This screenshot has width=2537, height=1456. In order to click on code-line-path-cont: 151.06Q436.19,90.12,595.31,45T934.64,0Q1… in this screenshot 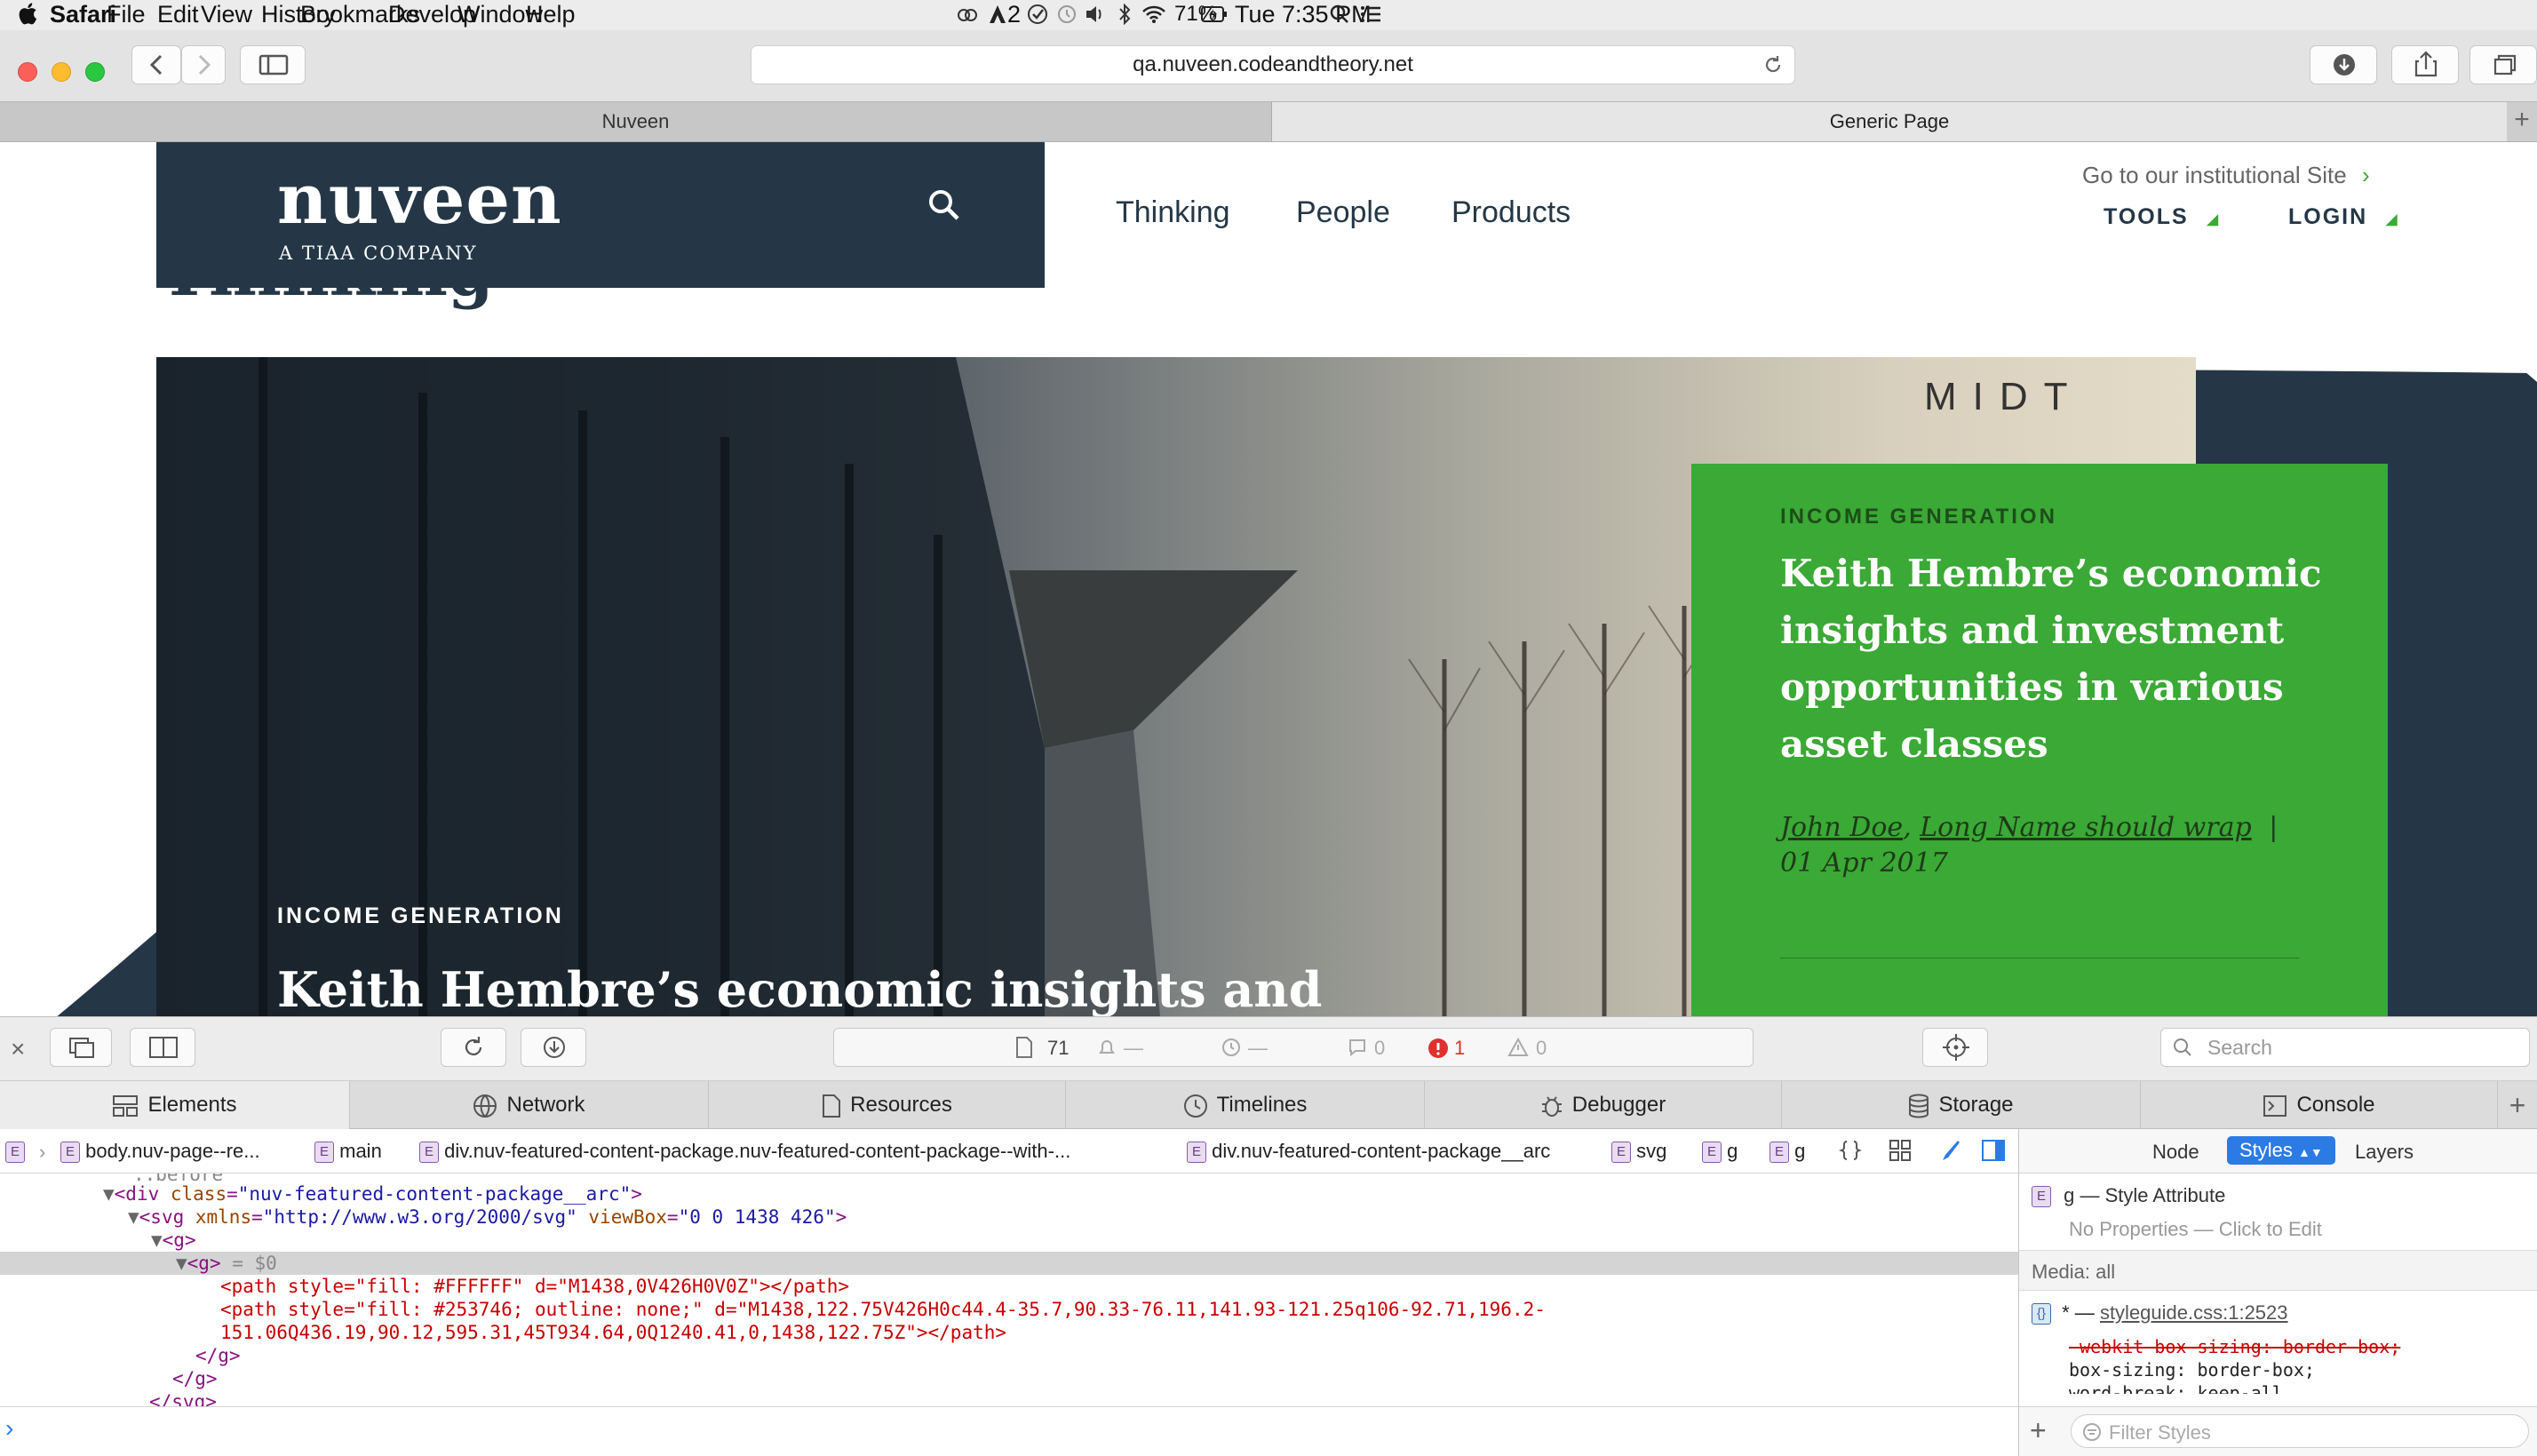, I will do `click(1009, 1332)`.